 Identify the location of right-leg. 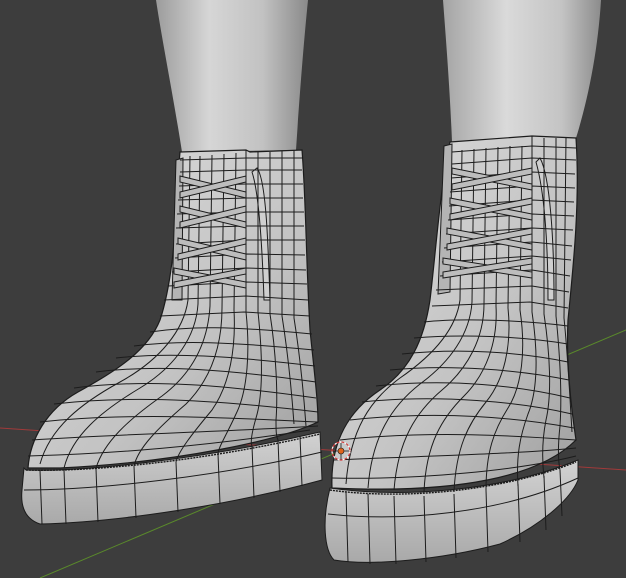
(522, 71).